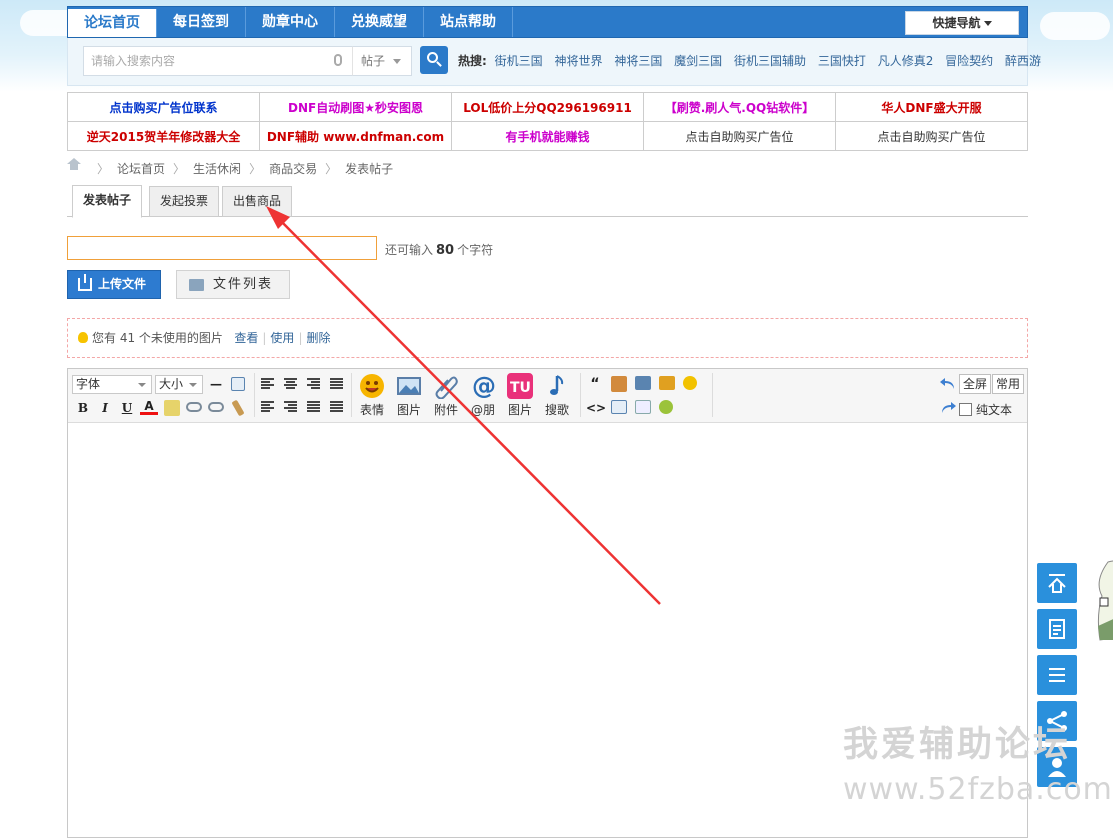 The width and height of the screenshot is (1113, 838). Describe the element at coordinates (770, 61) in the screenshot. I see `hot-term: 街机三国辅助` at that location.